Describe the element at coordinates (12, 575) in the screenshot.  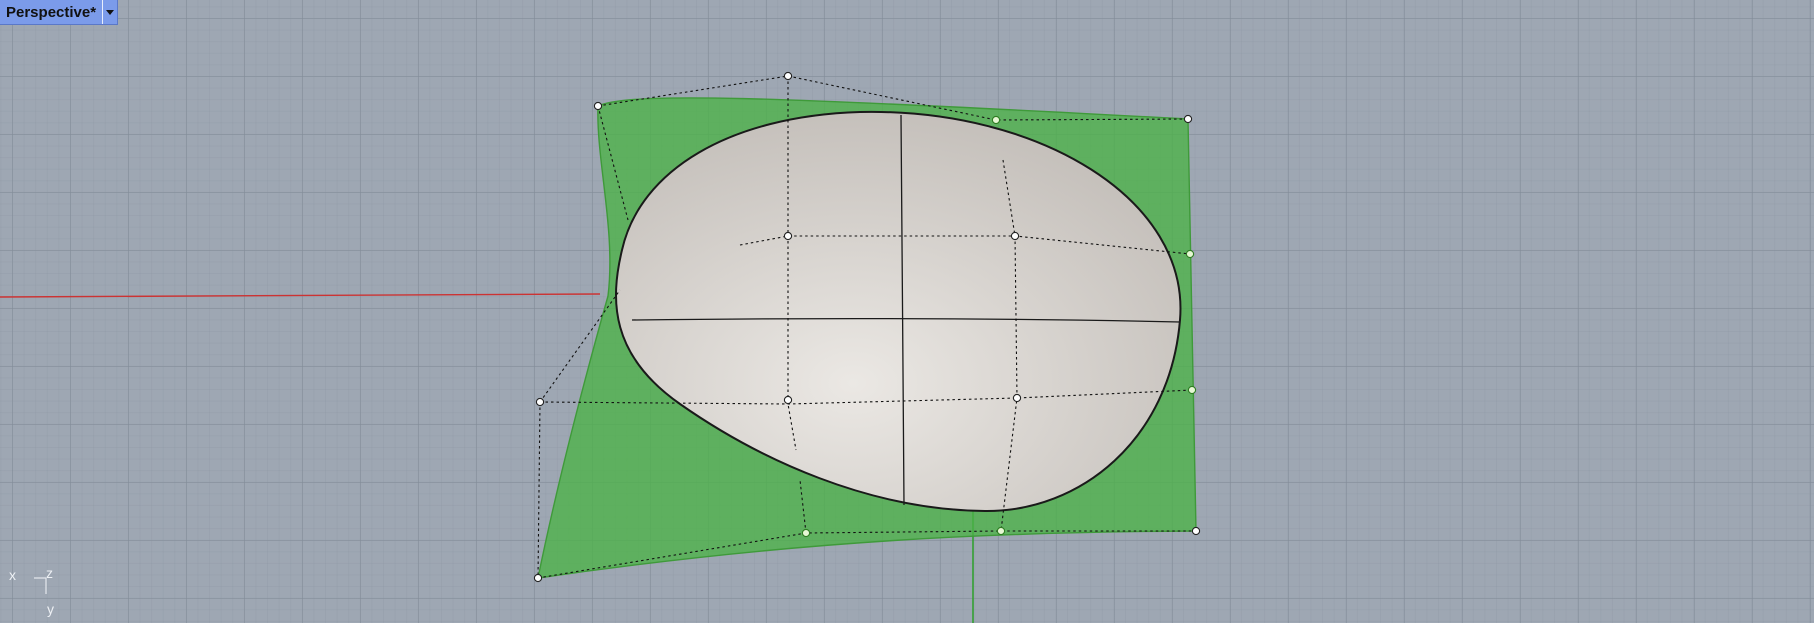
I see `axis-x-label: x` at that location.